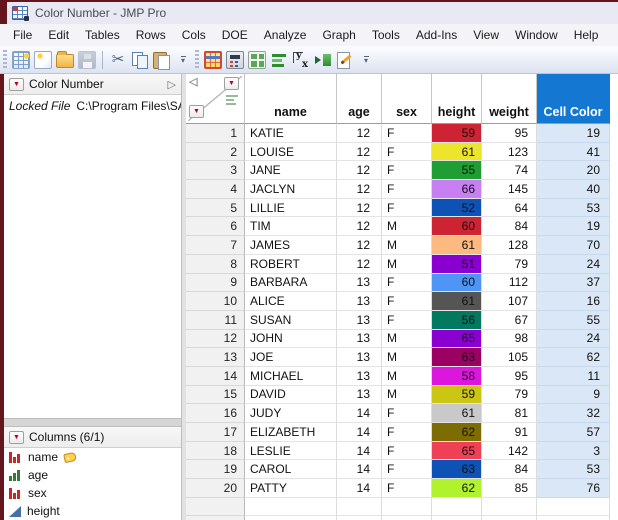 The width and height of the screenshot is (618, 520). I want to click on columns-panel-menu-button: ▼, so click(16, 437).